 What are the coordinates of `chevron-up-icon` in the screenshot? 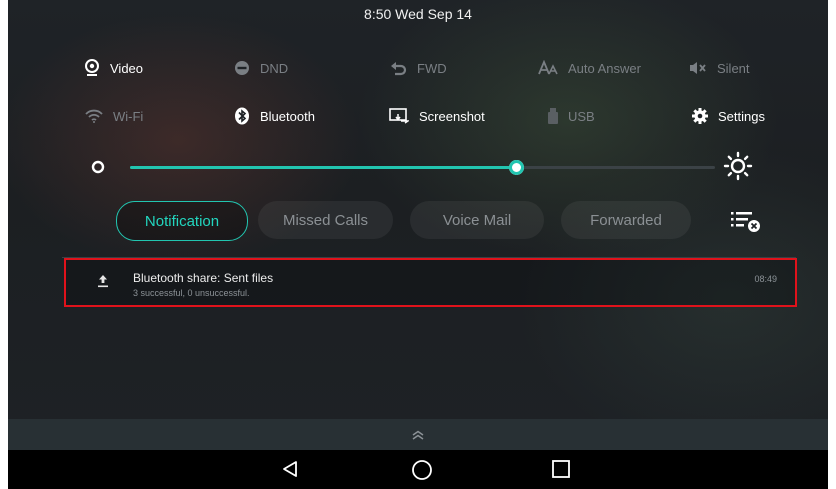 It's located at (418, 435).